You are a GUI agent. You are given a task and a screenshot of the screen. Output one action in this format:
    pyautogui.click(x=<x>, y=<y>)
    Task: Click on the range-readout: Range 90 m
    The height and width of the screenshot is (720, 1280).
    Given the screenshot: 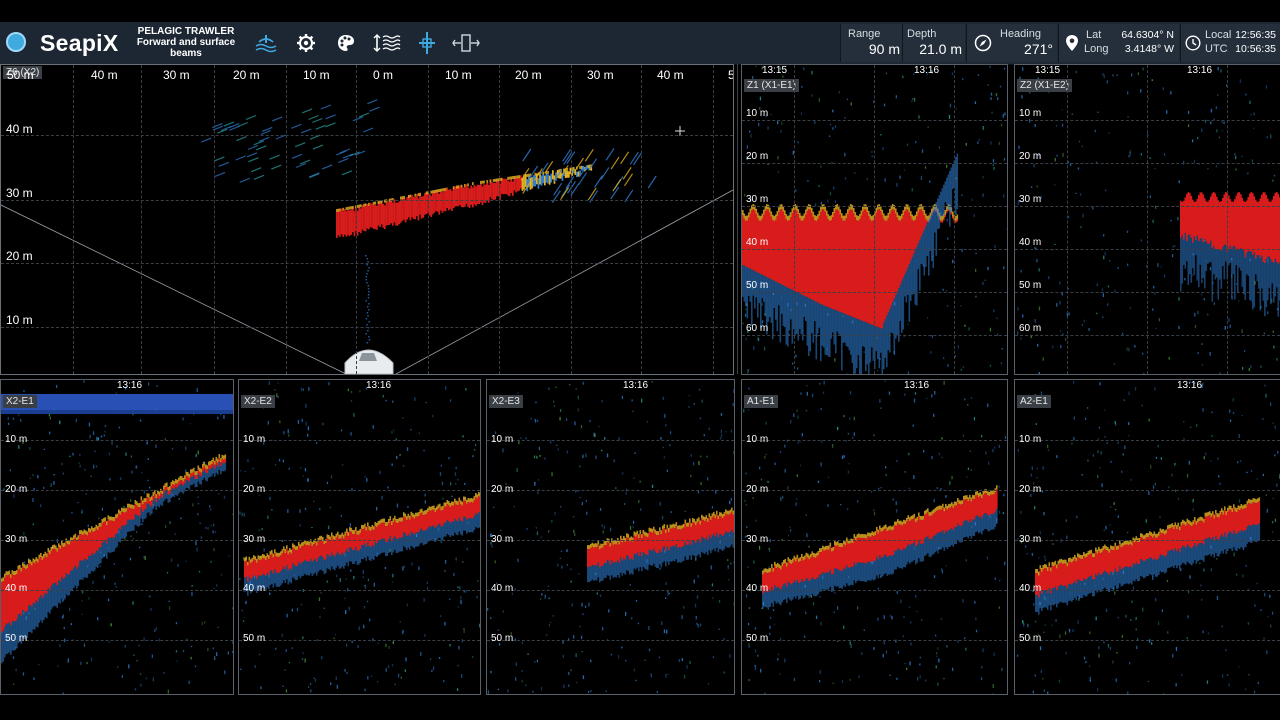 What is the action you would take?
    pyautogui.click(x=871, y=43)
    